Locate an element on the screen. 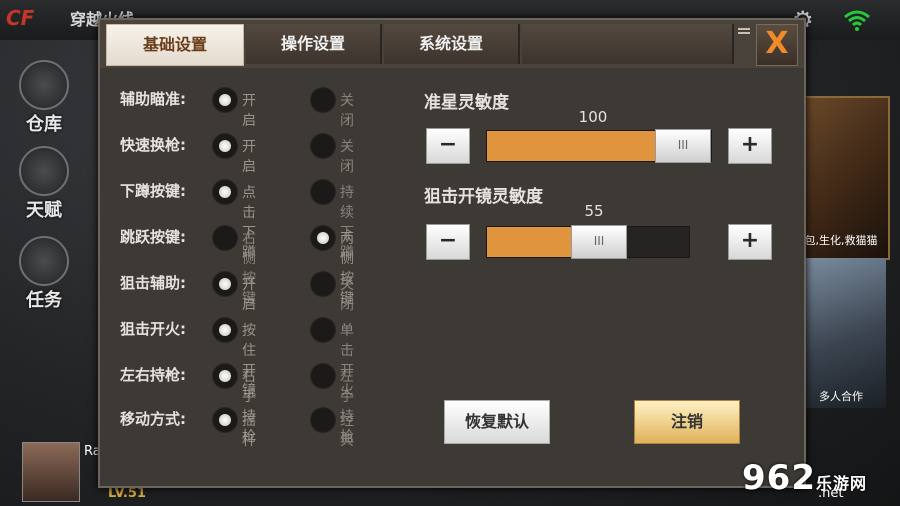 The width and height of the screenshot is (900, 506). setting-label: 快速换枪: is located at coordinates (153, 145).